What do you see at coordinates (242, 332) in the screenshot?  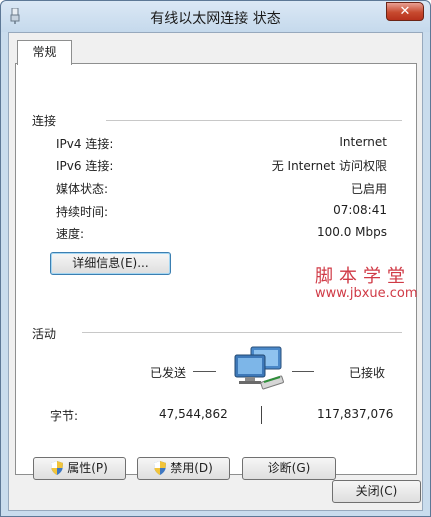 I see `activity-divider` at bounding box center [242, 332].